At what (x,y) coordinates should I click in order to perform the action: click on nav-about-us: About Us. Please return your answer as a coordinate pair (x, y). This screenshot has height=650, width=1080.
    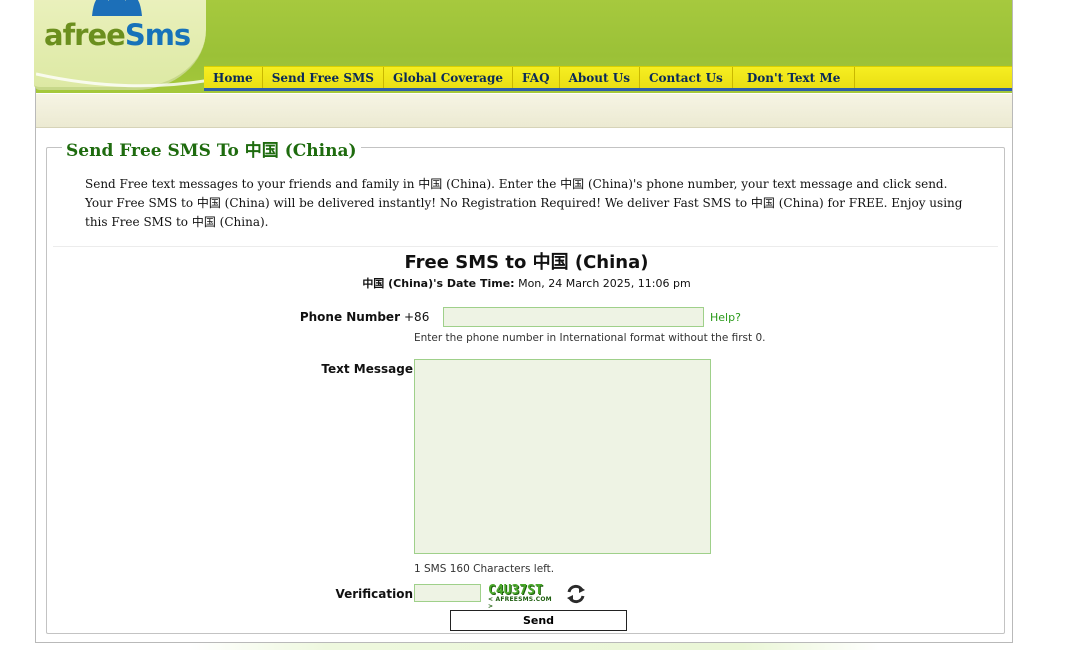
    Looking at the image, I should click on (600, 77).